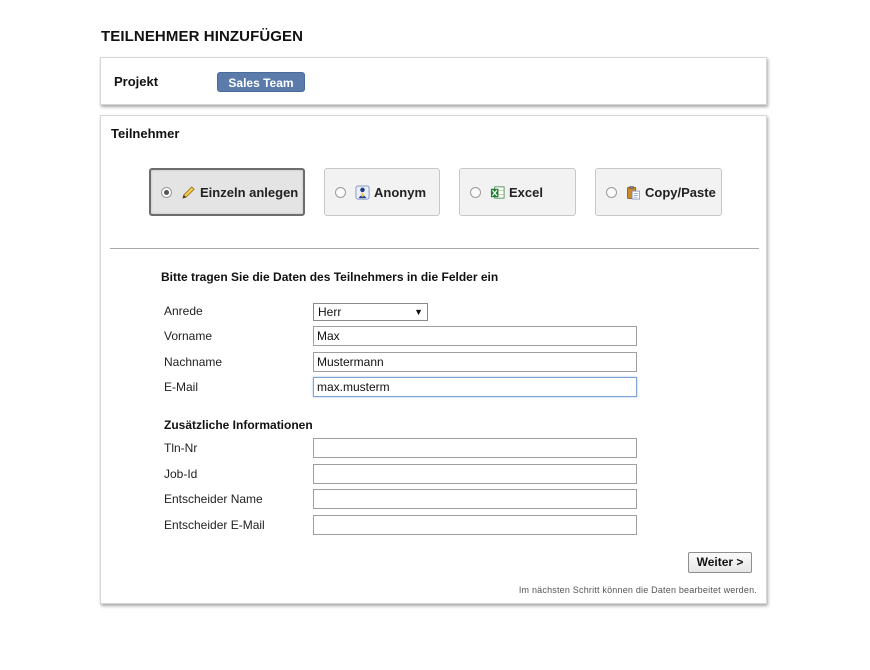 This screenshot has width=870, height=670. What do you see at coordinates (362, 192) in the screenshot?
I see `anonymous-user-icon` at bounding box center [362, 192].